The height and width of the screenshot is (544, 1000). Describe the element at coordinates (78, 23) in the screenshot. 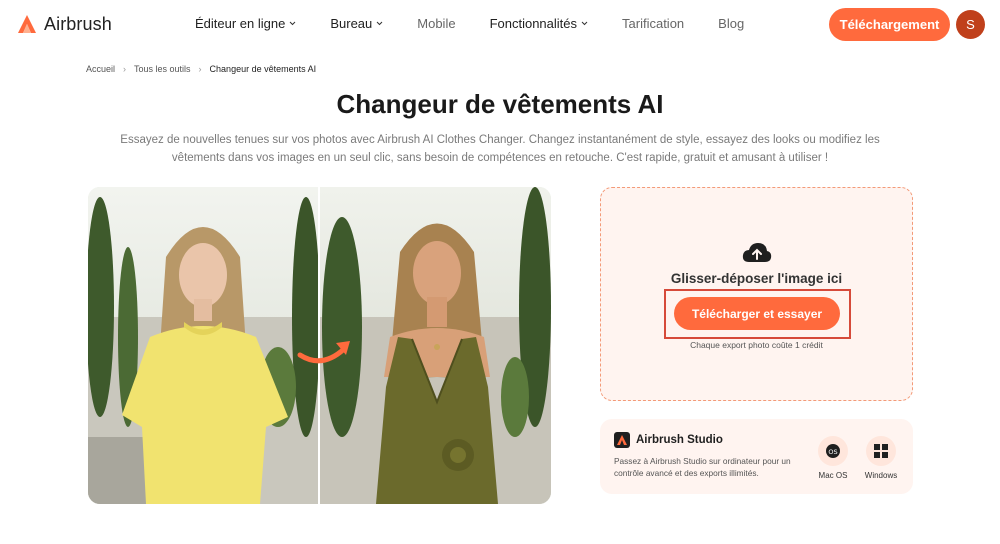

I see `brand-name: Airbrush` at that location.